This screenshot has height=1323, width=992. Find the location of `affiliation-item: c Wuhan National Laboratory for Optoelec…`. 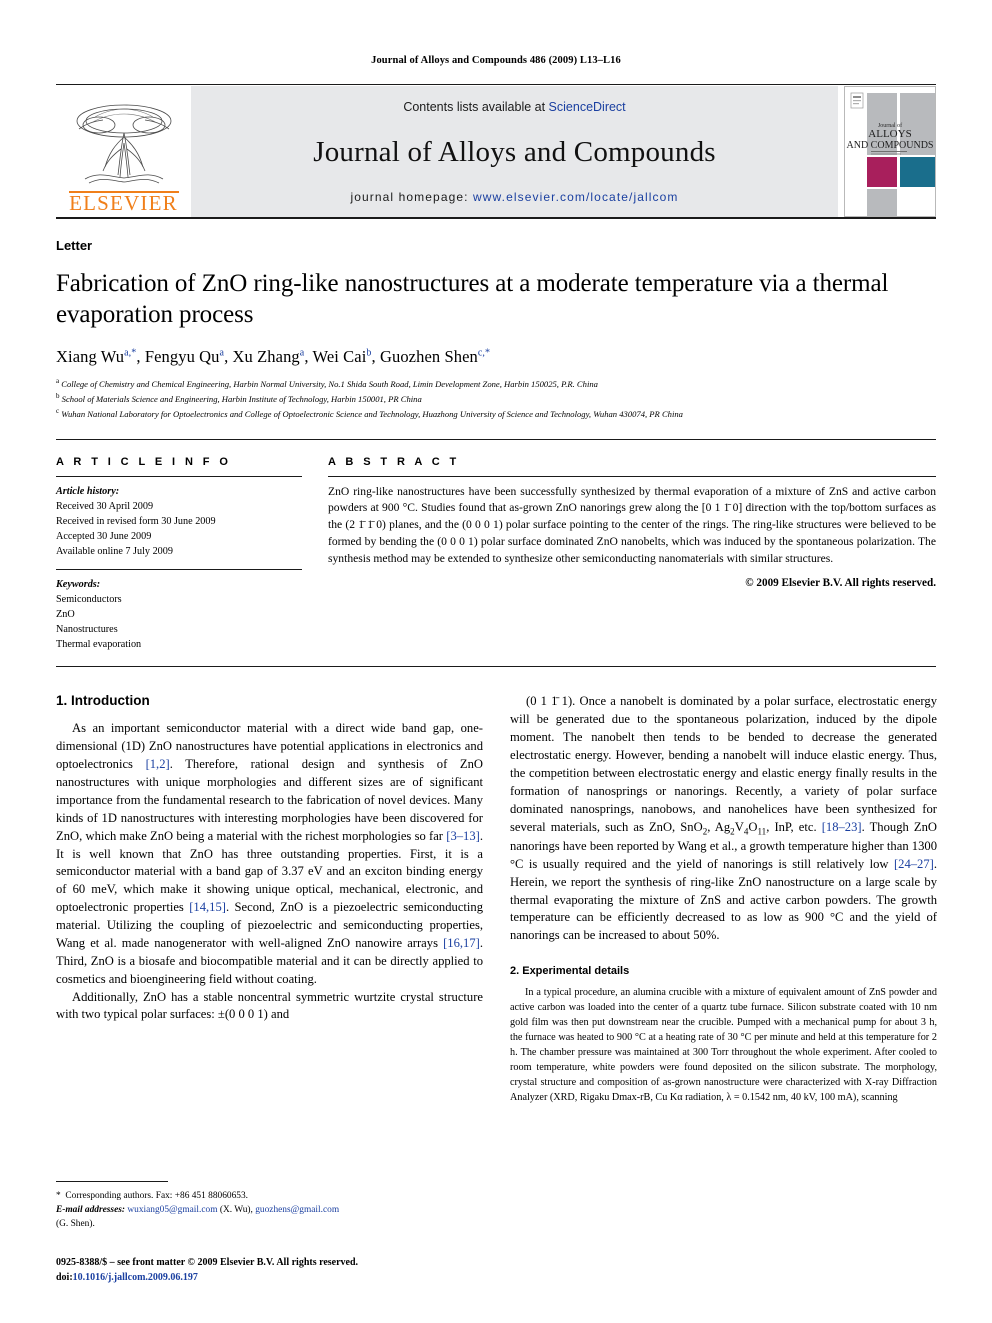

affiliation-item: c Wuhan National Laboratory for Optoelec… is located at coordinates (496, 413).